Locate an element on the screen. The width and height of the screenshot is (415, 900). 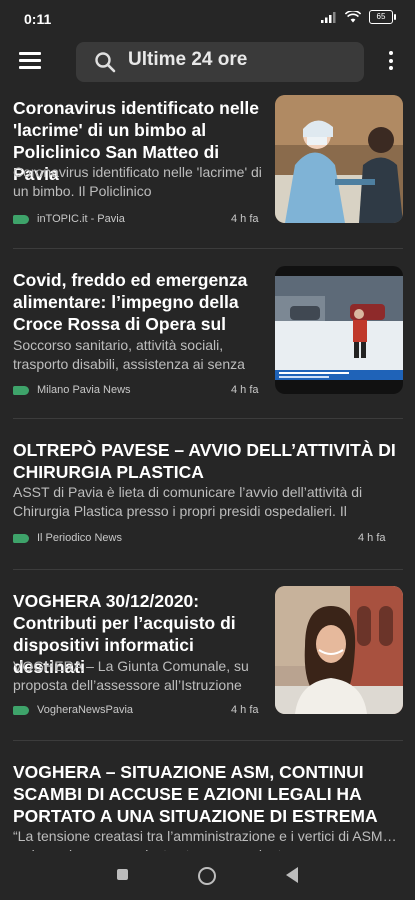
article-source: Il Periodico News is located at coordinates (113, 539).